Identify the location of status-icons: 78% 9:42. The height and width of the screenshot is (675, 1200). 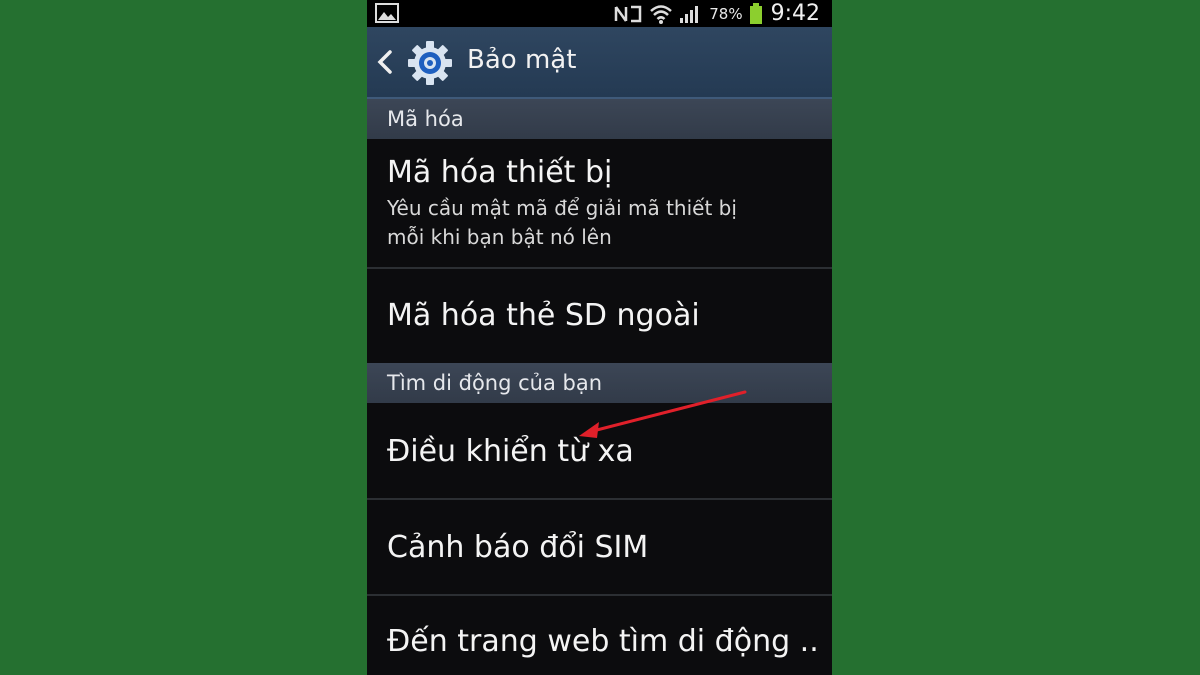
(716, 13).